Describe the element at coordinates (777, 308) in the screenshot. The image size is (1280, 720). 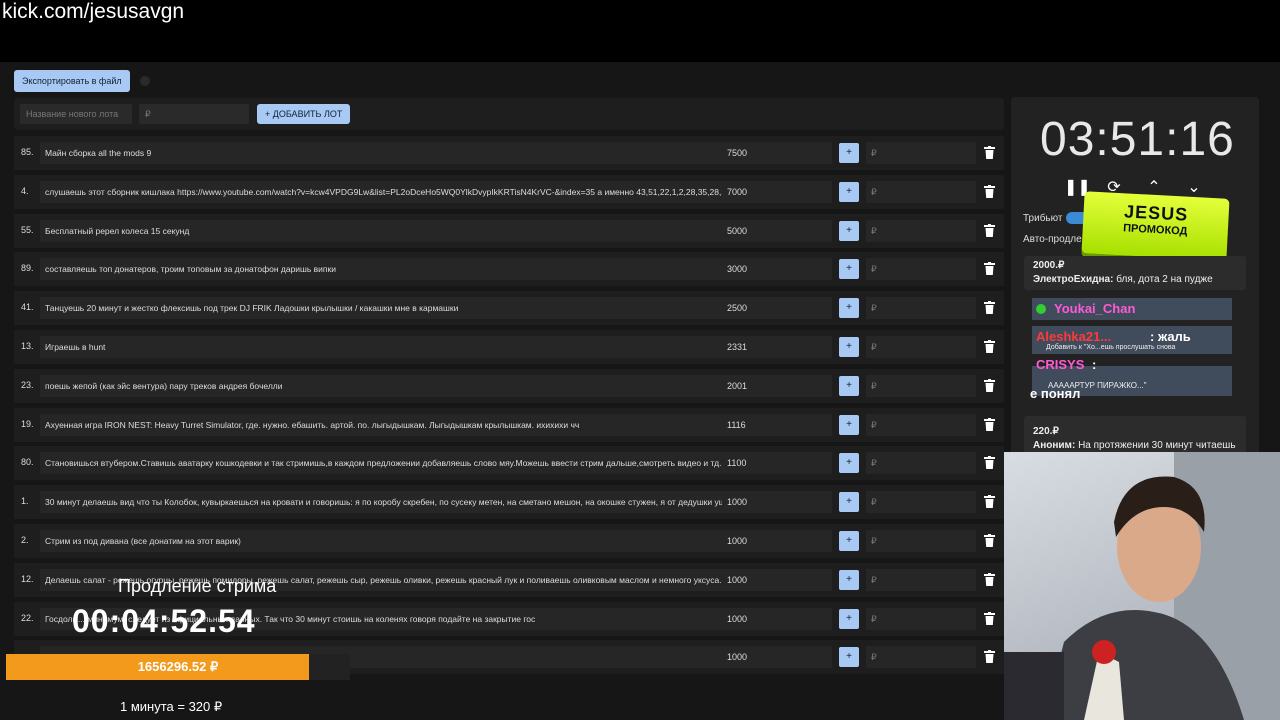
I see `lot-price-input: 2500` at that location.